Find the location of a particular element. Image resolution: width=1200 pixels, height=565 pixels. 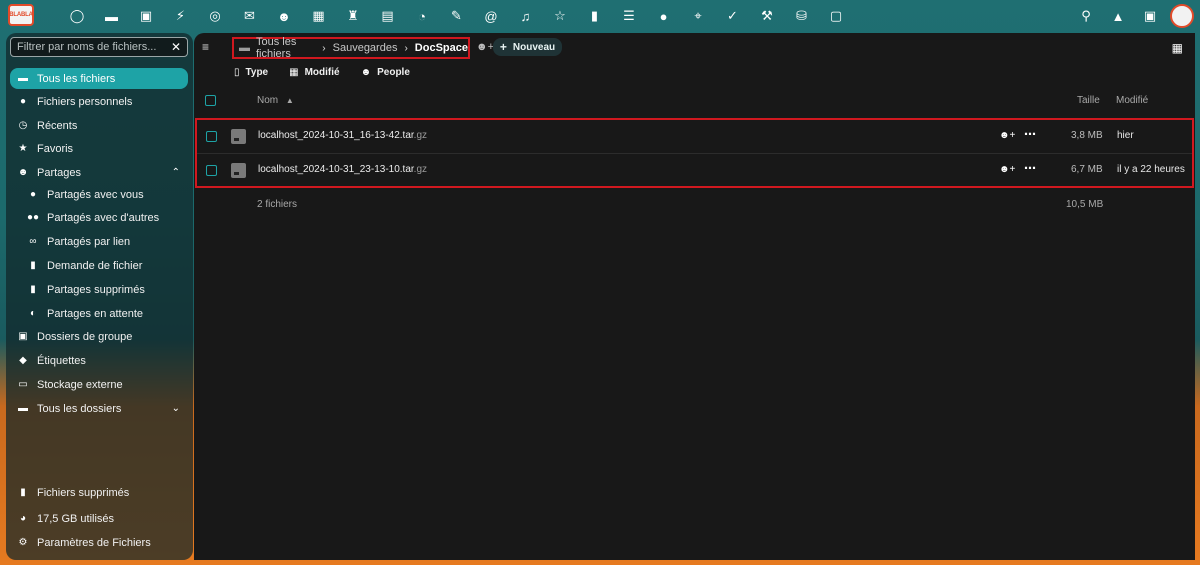

file-size: 3,8 MB is located at coordinates (1087, 135).